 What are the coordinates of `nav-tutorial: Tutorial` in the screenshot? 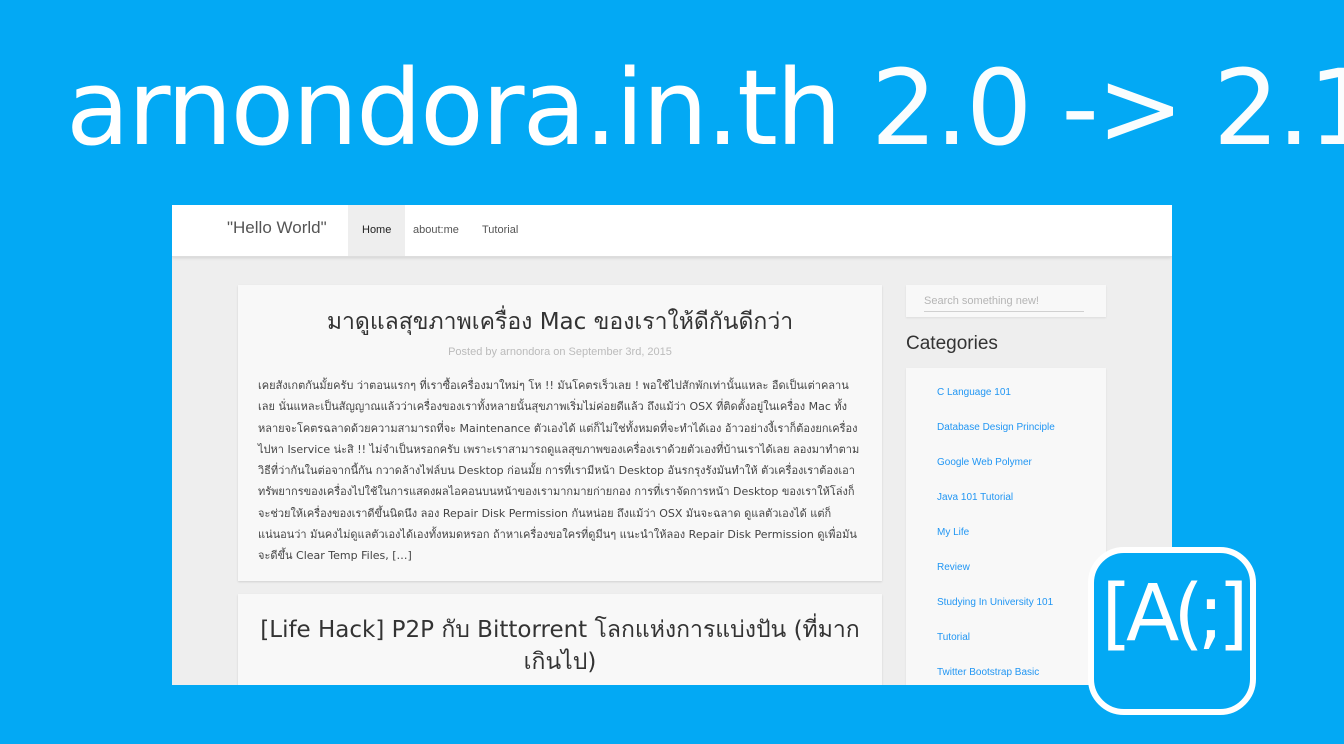 It's located at (500, 230).